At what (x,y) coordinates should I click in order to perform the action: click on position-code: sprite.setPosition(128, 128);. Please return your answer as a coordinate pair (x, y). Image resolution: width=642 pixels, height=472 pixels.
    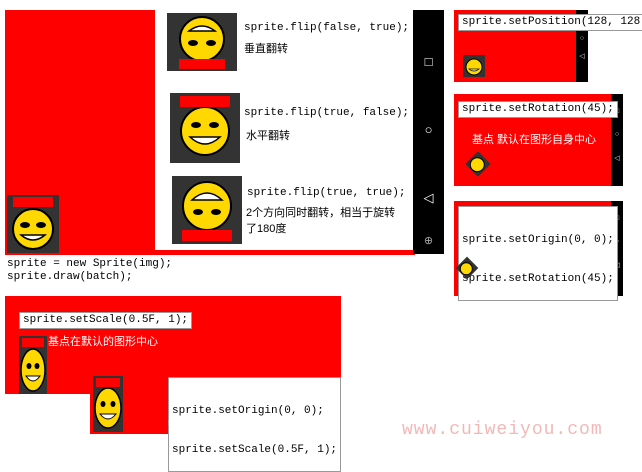
    Looking at the image, I should click on (550, 22).